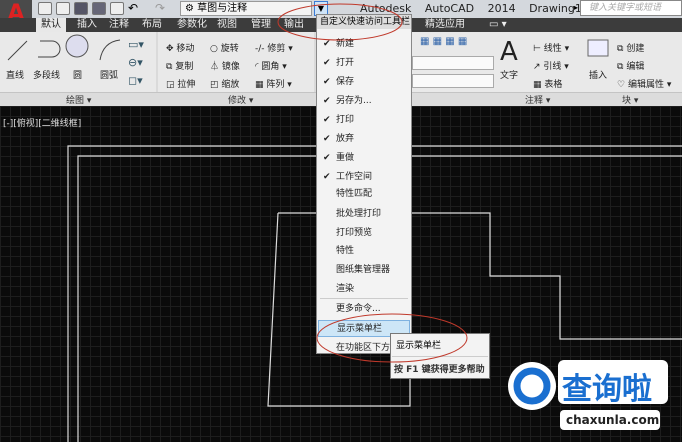  I want to click on menu-item: ✔ 工作空间, so click(364, 177).